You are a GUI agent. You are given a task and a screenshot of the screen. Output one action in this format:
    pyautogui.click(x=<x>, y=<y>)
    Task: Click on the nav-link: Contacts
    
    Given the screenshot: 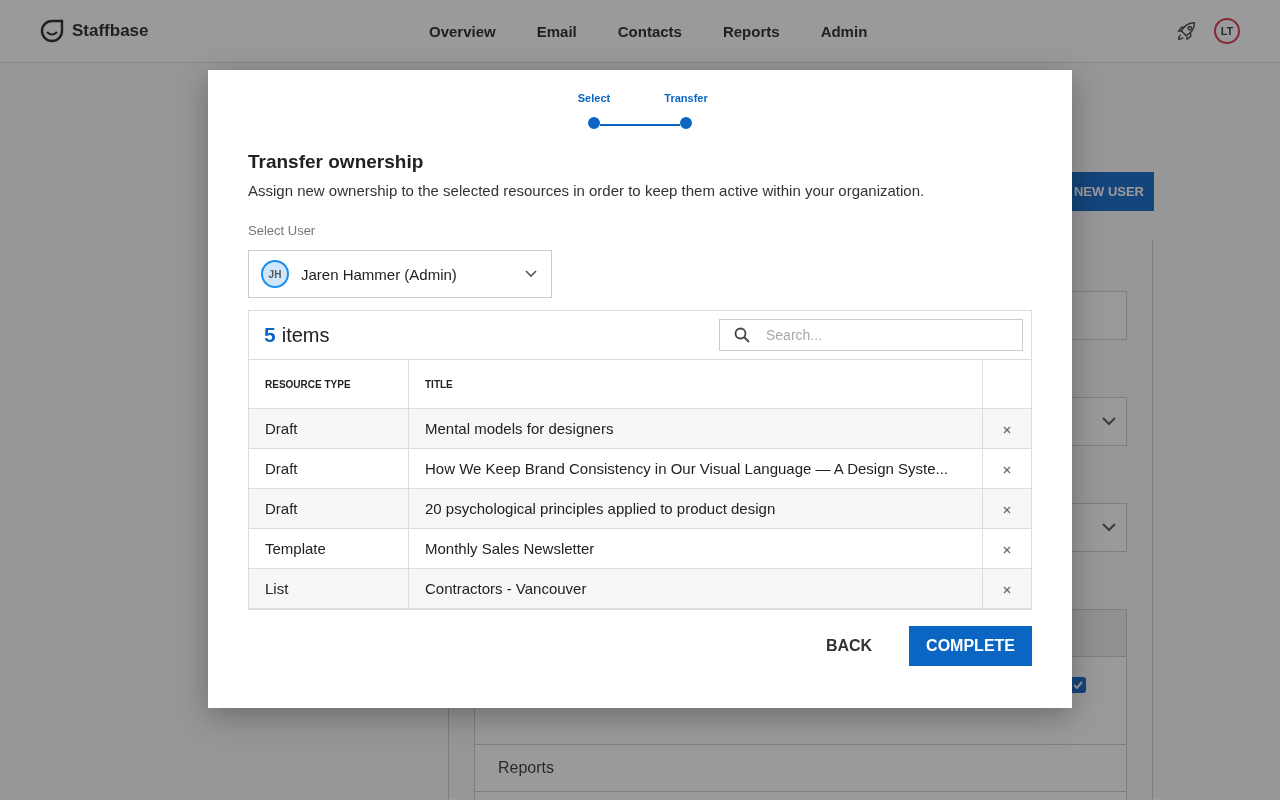 What is the action you would take?
    pyautogui.click(x=649, y=31)
    